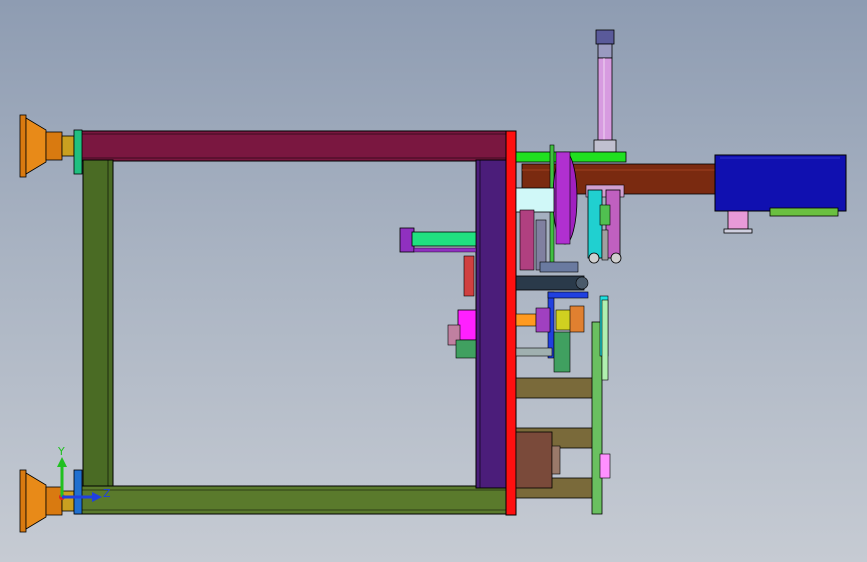 The image size is (867, 562). I want to click on frame-top-beam, so click(295, 146).